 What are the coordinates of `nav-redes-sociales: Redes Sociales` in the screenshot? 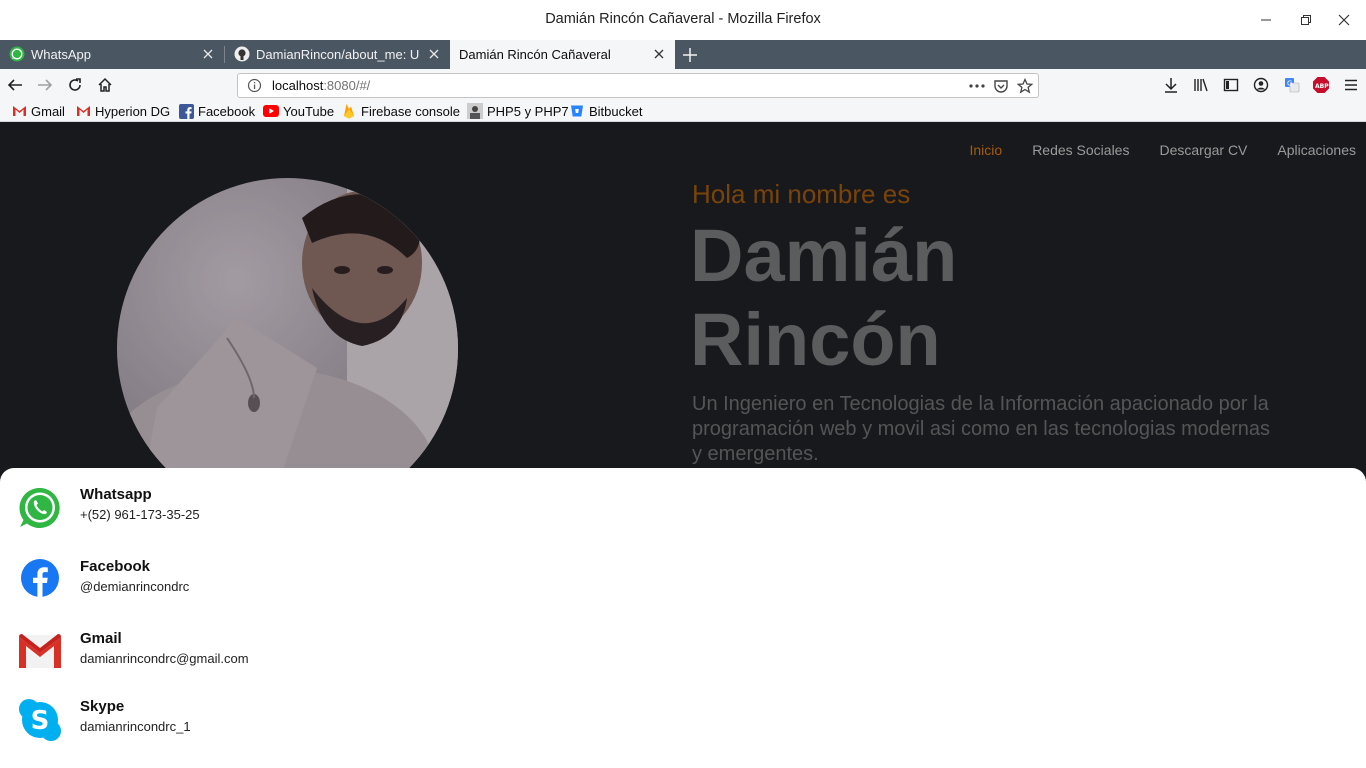 It's located at (1080, 150).